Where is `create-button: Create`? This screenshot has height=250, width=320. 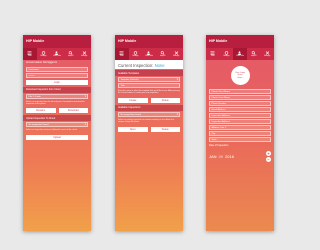 create-button: Create is located at coordinates (133, 100).